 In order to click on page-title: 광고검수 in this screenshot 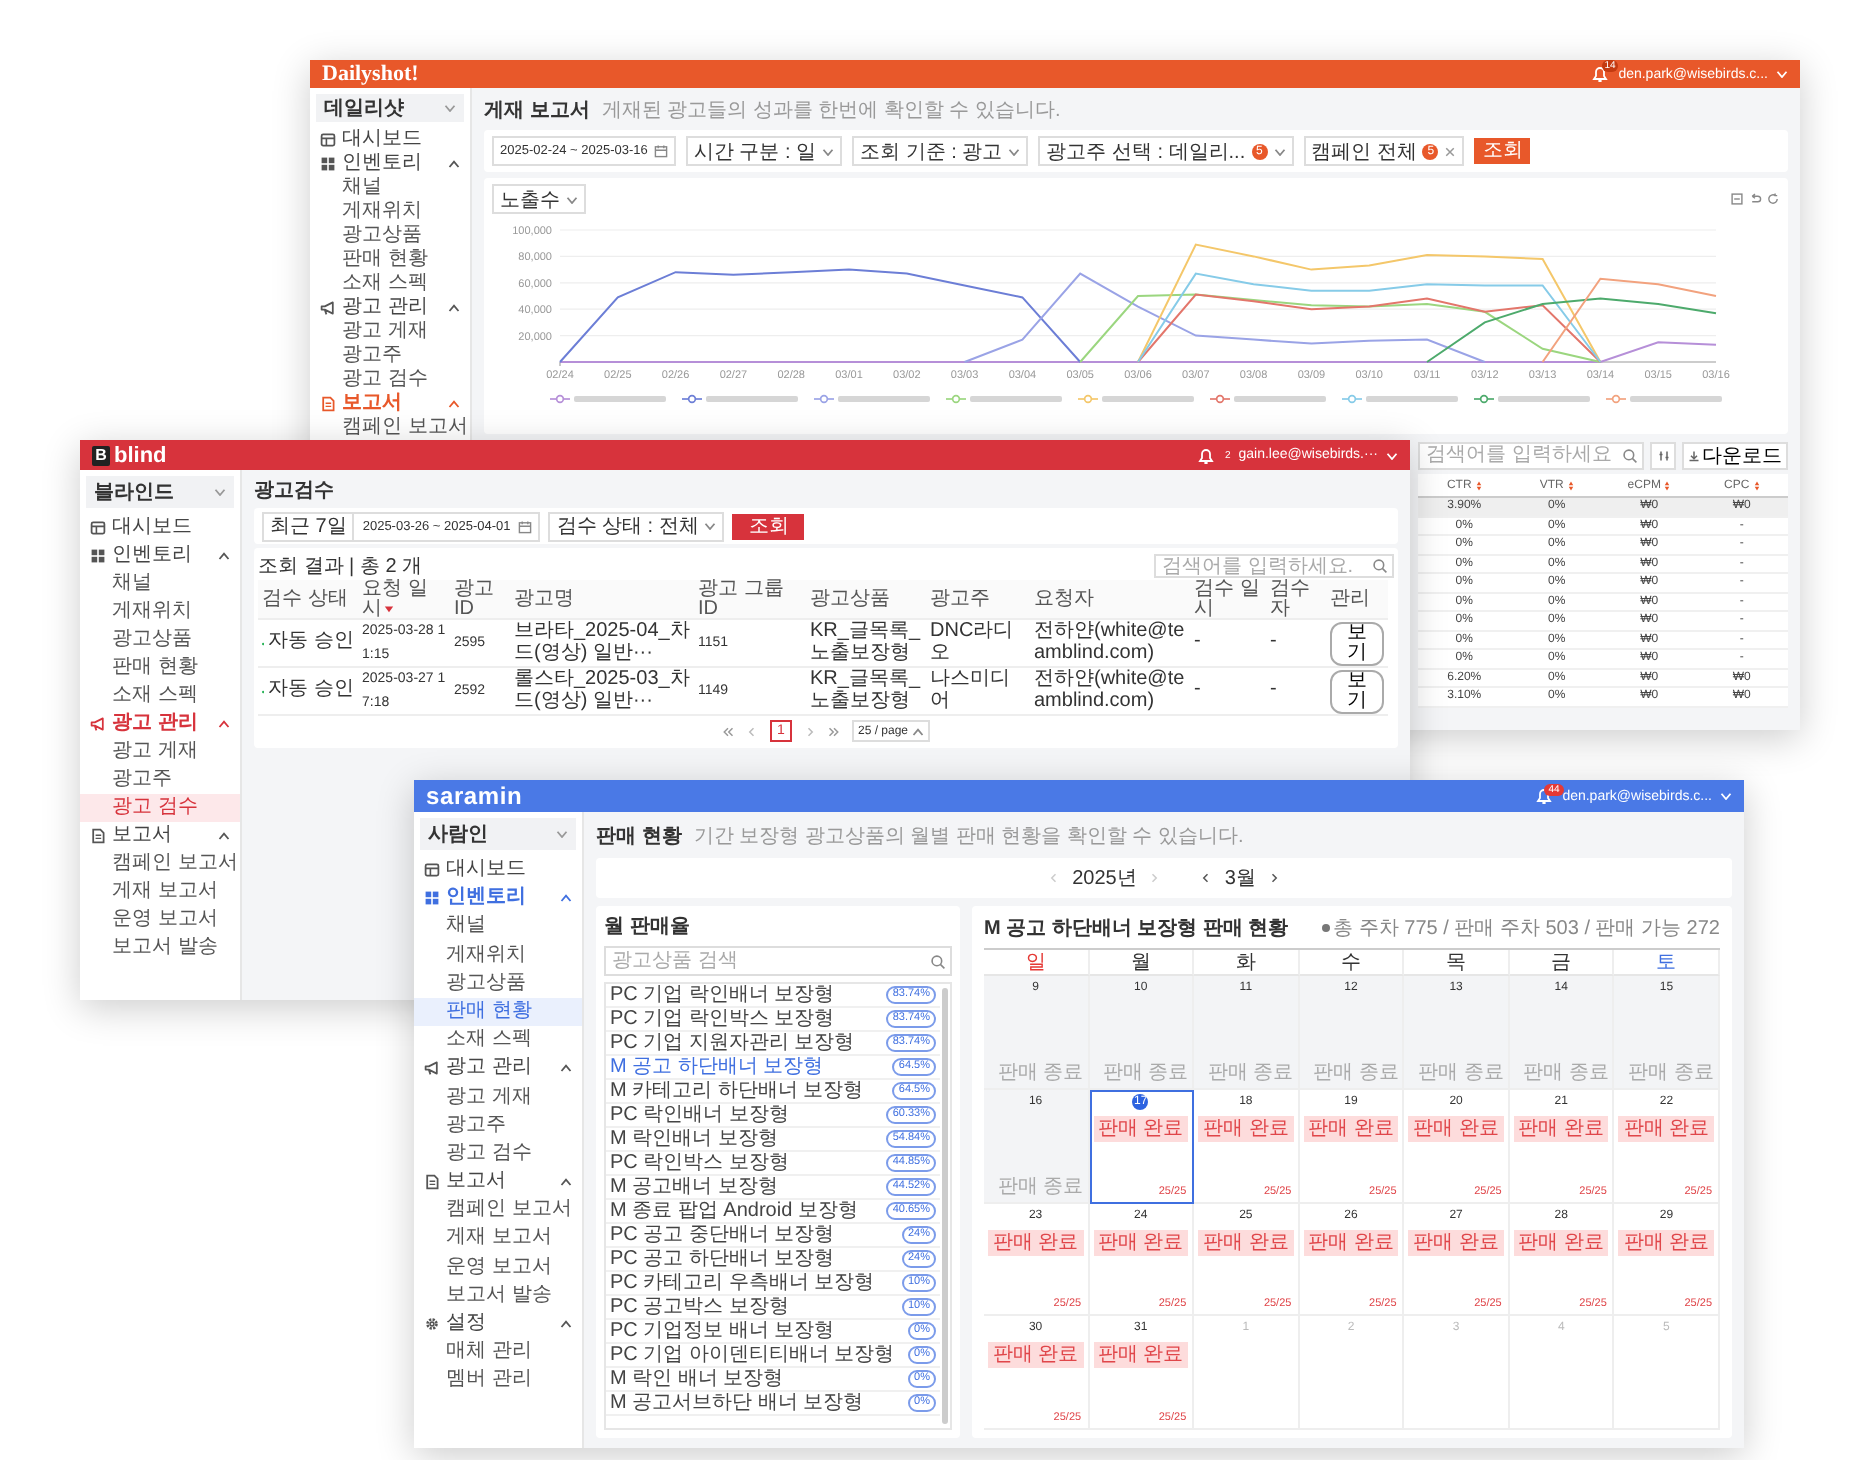, I will do `click(295, 491)`.